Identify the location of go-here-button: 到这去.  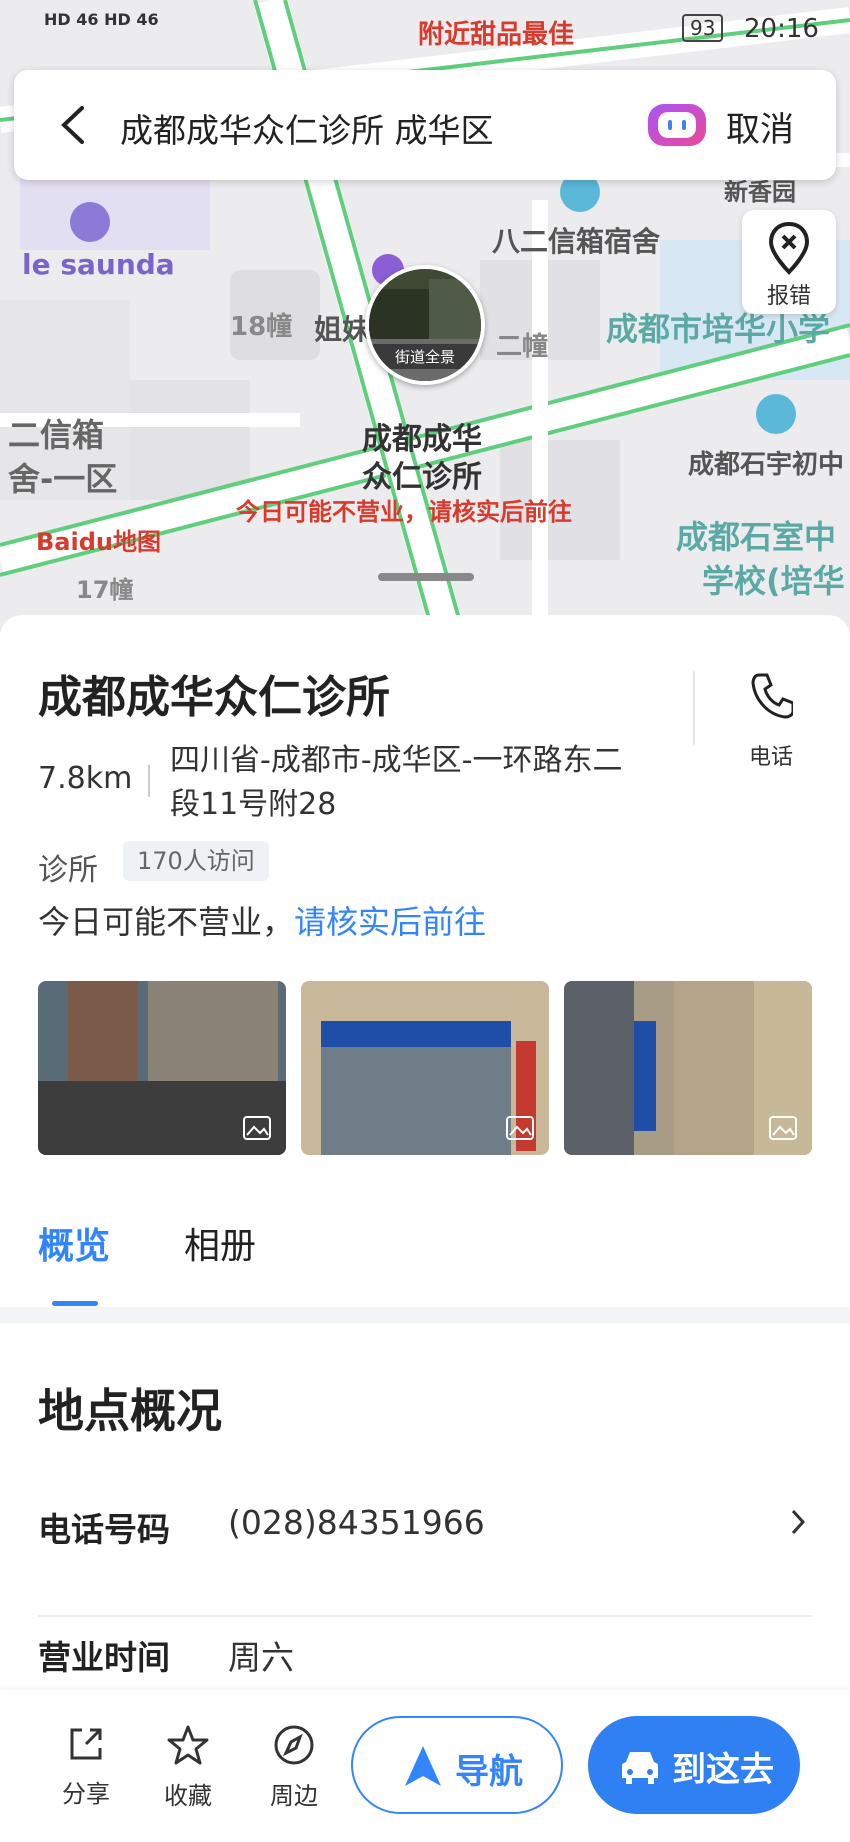
(694, 1765).